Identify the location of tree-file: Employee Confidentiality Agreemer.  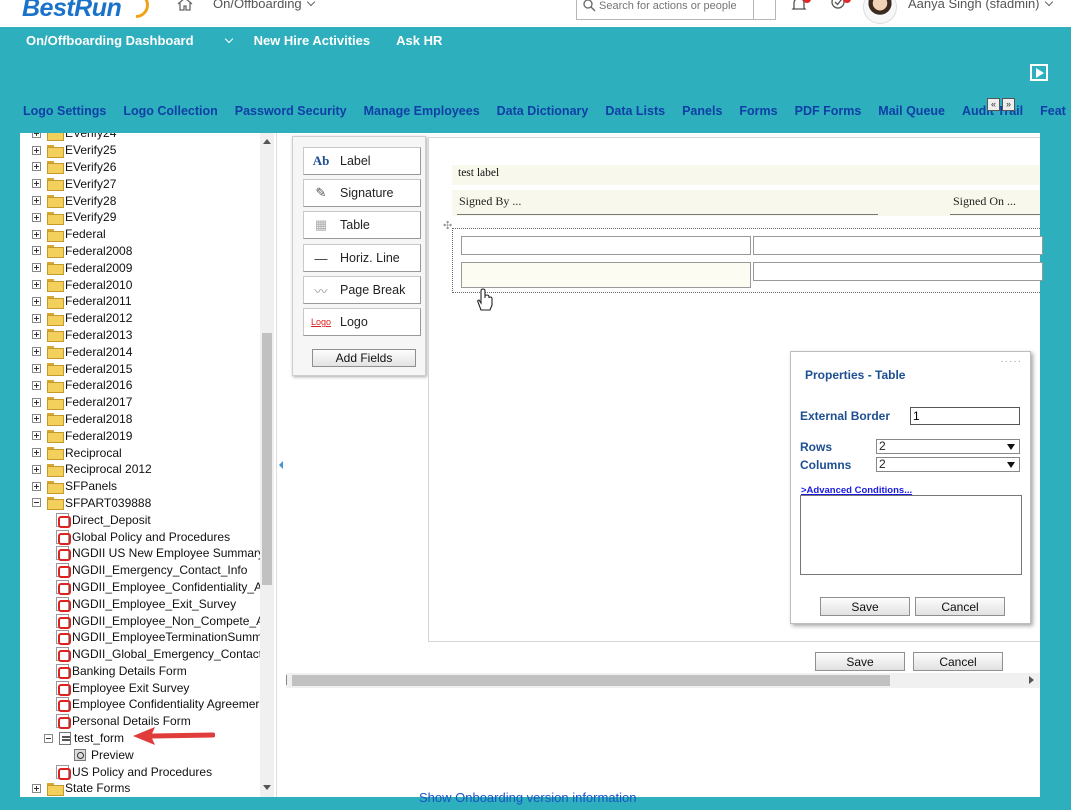
(154, 704).